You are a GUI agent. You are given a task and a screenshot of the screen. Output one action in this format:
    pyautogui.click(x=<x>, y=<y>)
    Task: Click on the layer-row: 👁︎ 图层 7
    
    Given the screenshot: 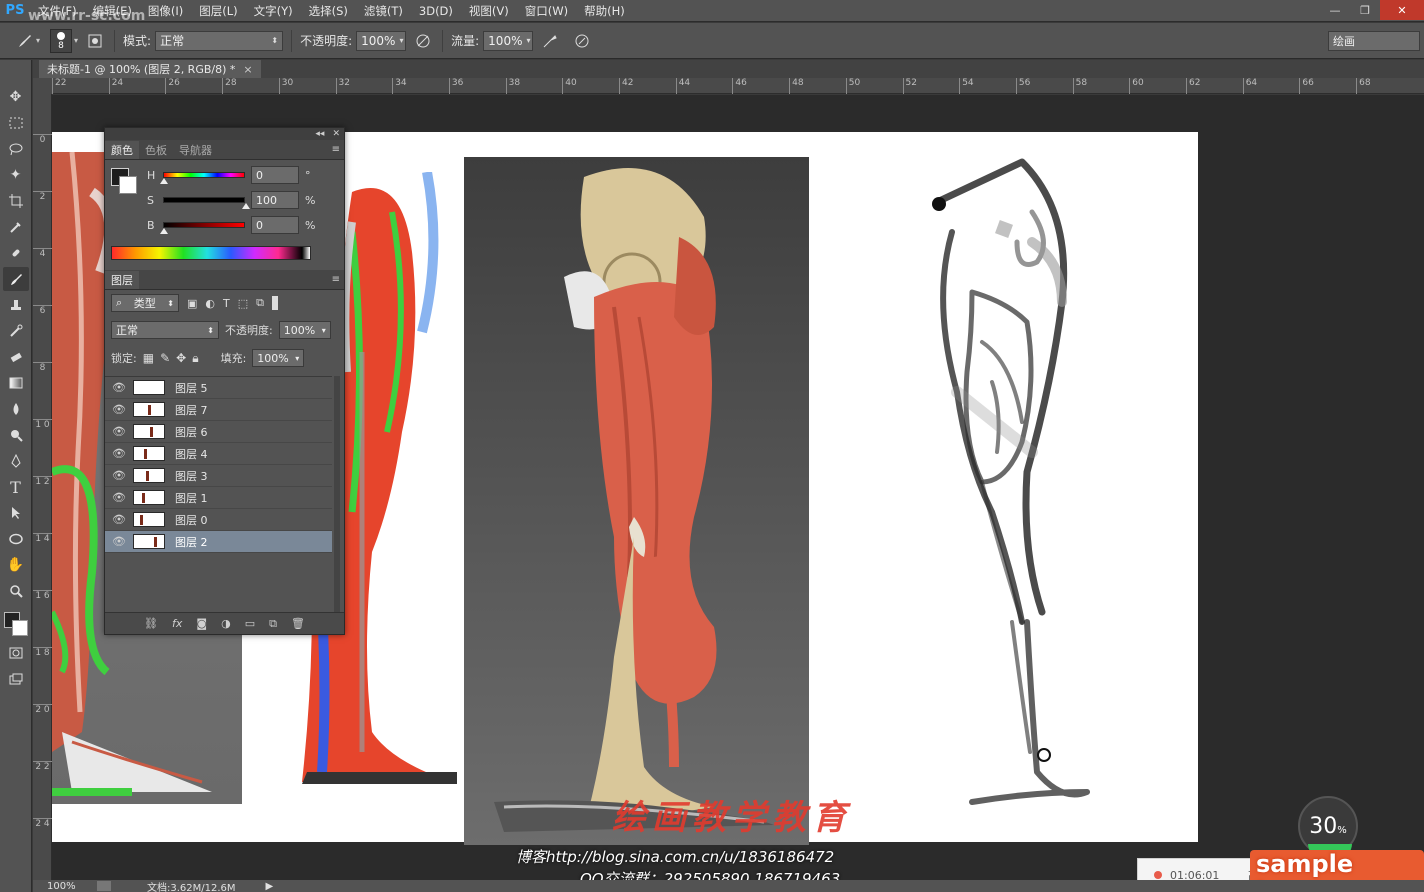 What is the action you would take?
    pyautogui.click(x=218, y=410)
    